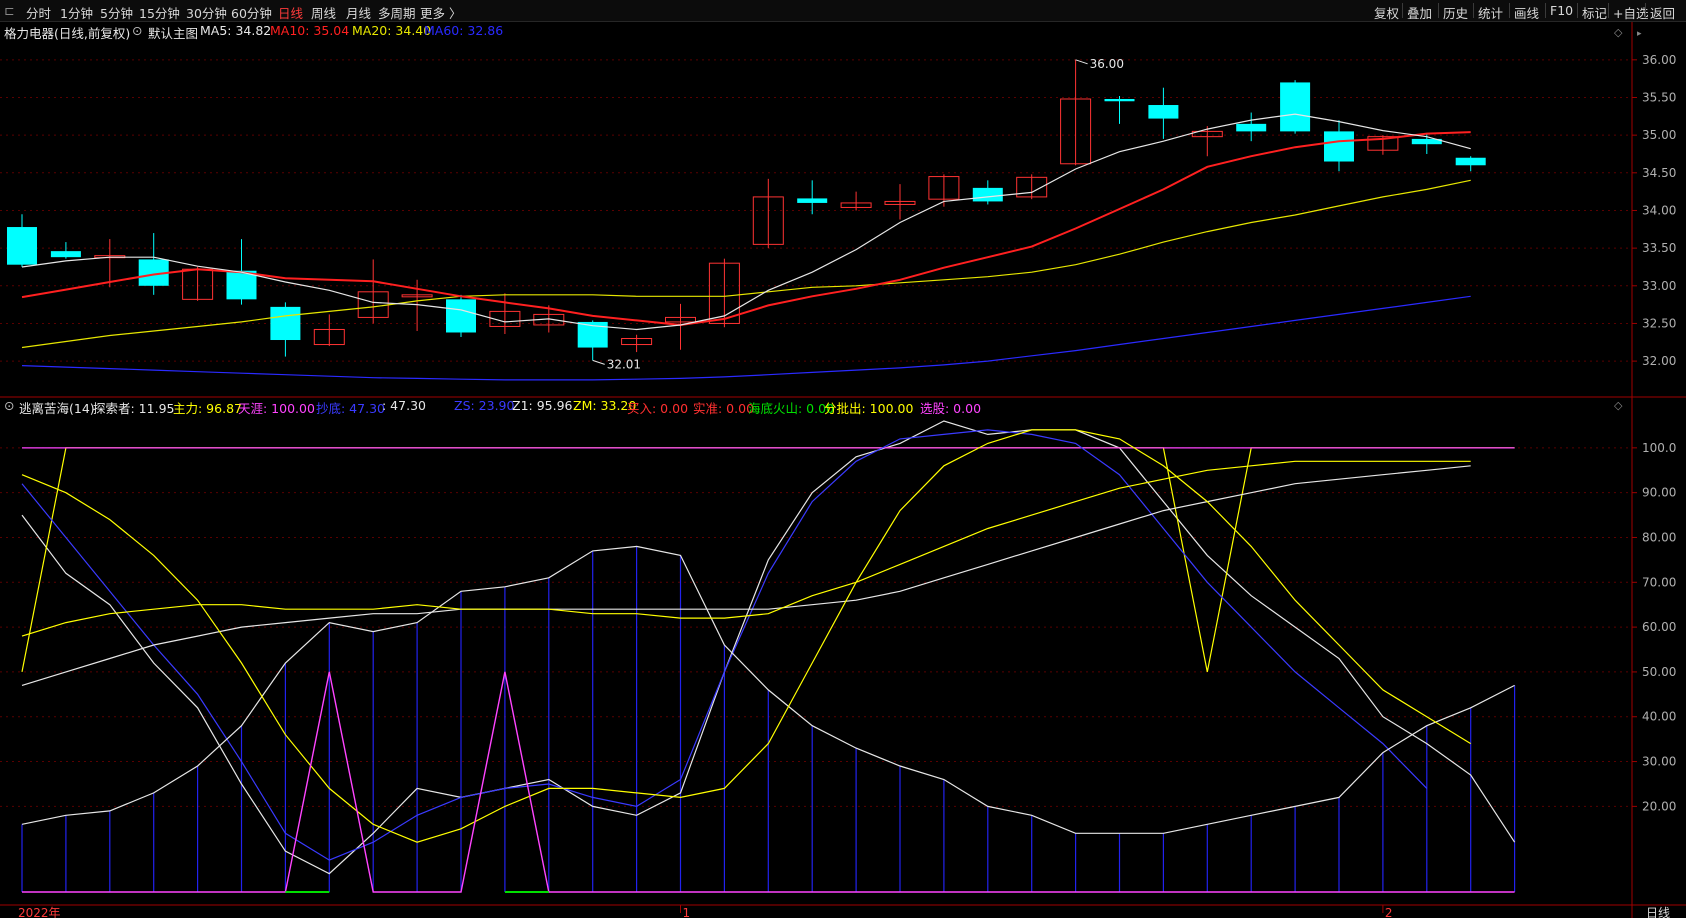 This screenshot has width=1686, height=918. Describe the element at coordinates (116, 12) in the screenshot. I see `timeframe-2: 5分钟` at that location.